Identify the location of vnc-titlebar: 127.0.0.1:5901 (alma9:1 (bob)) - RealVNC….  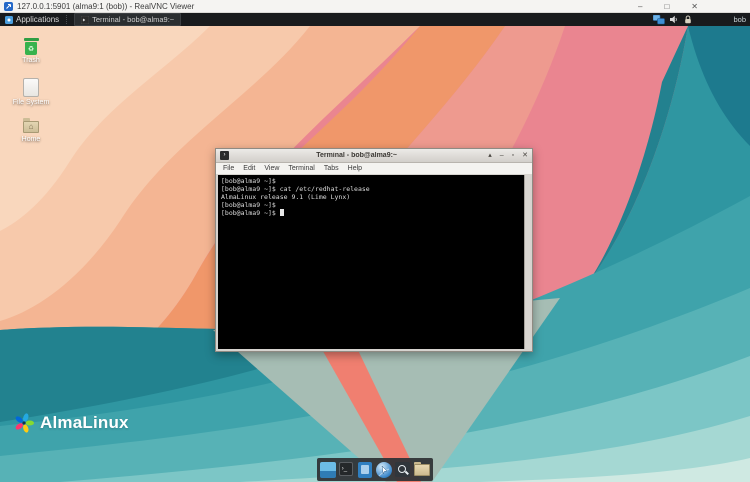
(375, 6).